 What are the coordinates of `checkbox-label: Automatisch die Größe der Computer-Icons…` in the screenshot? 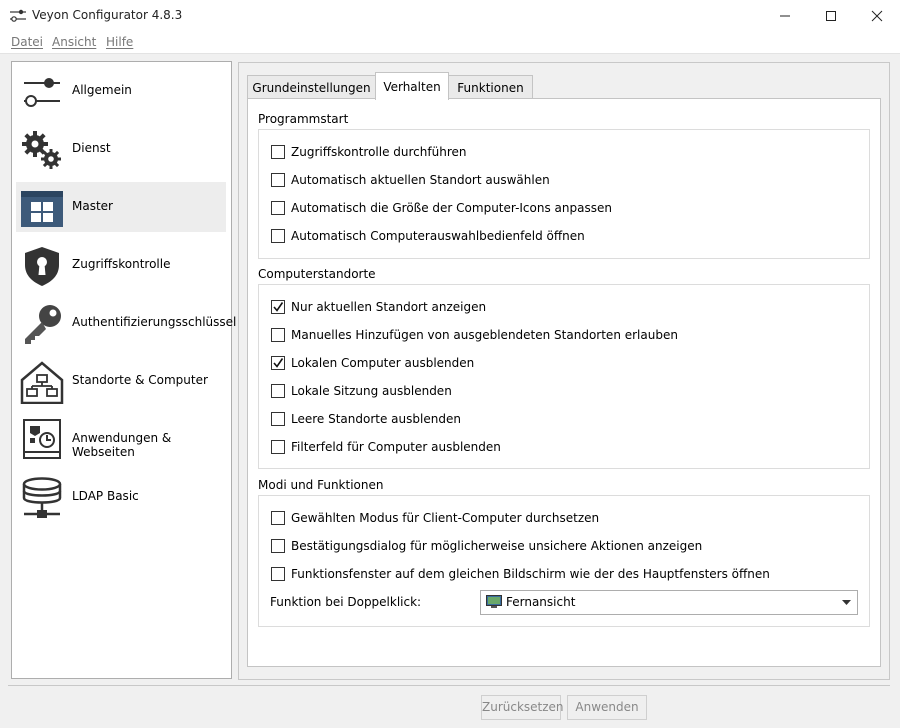 It's located at (451, 208).